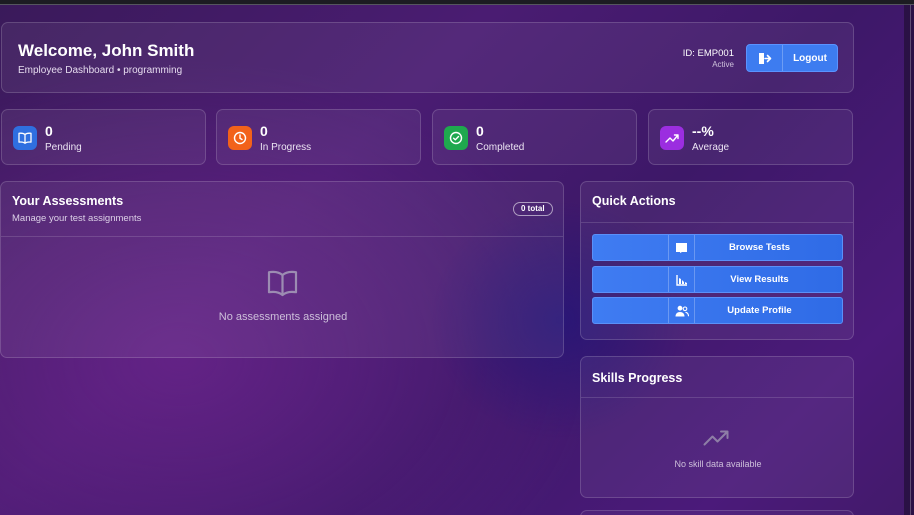  What do you see at coordinates (765, 58) in the screenshot?
I see `logout-icon` at bounding box center [765, 58].